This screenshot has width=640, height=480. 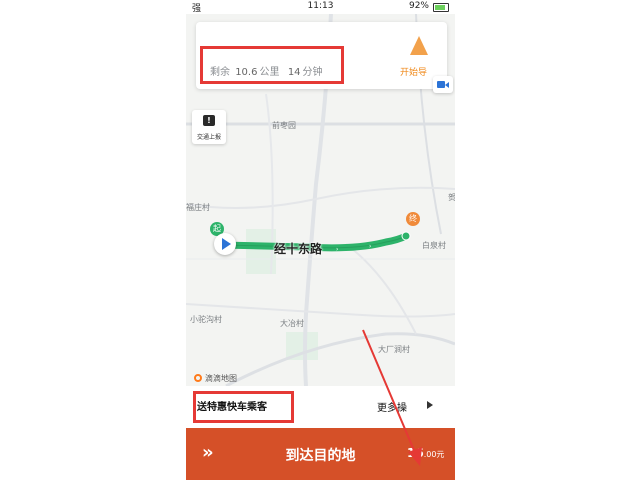 What do you see at coordinates (434, 245) in the screenshot?
I see `place-label: 白泉村` at bounding box center [434, 245].